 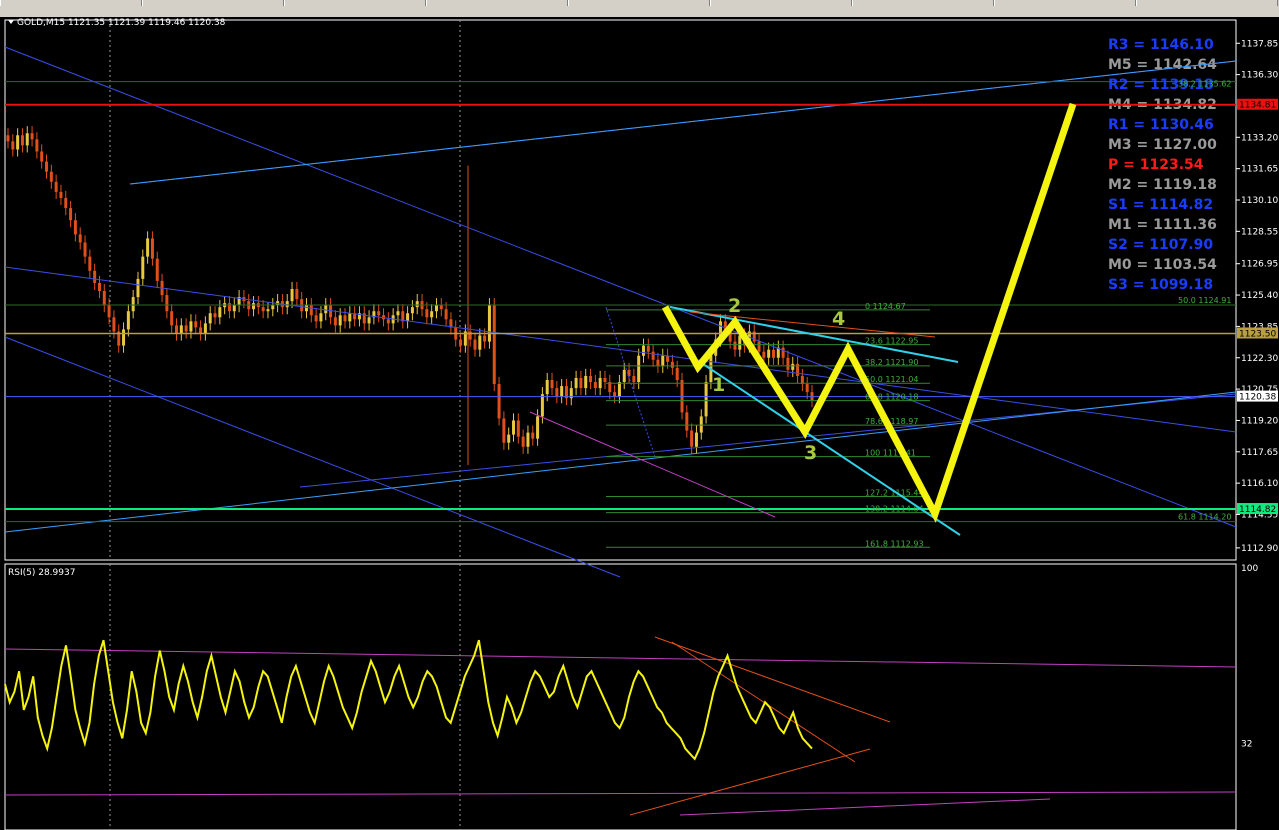 I want to click on pivot-level-label: S2 = 1107.90, so click(x=1160, y=245).